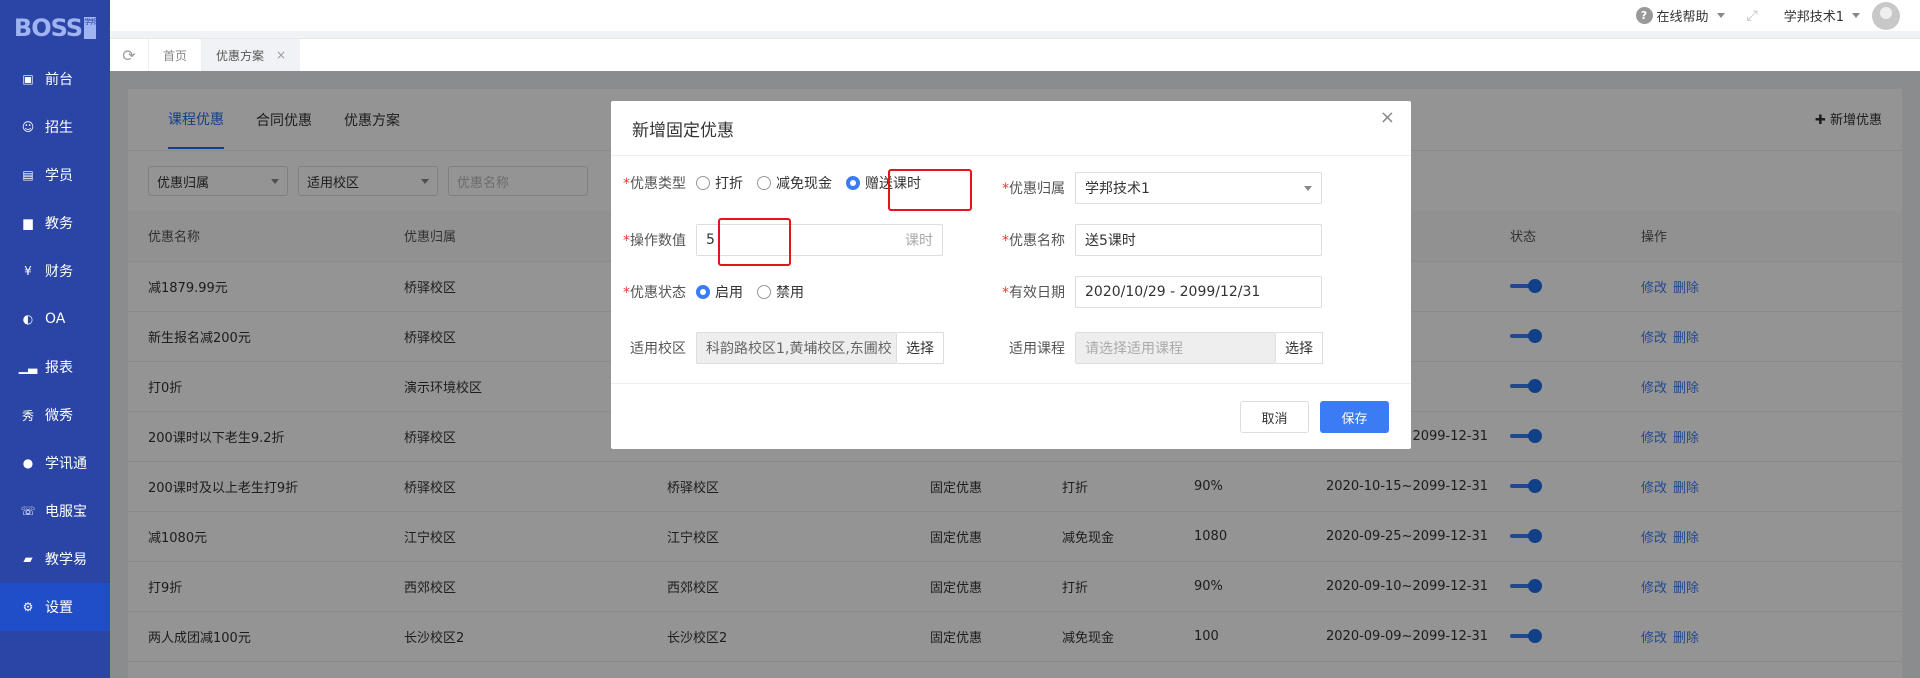 The height and width of the screenshot is (678, 1920). I want to click on sidebar-item-label: 学员, so click(59, 176).